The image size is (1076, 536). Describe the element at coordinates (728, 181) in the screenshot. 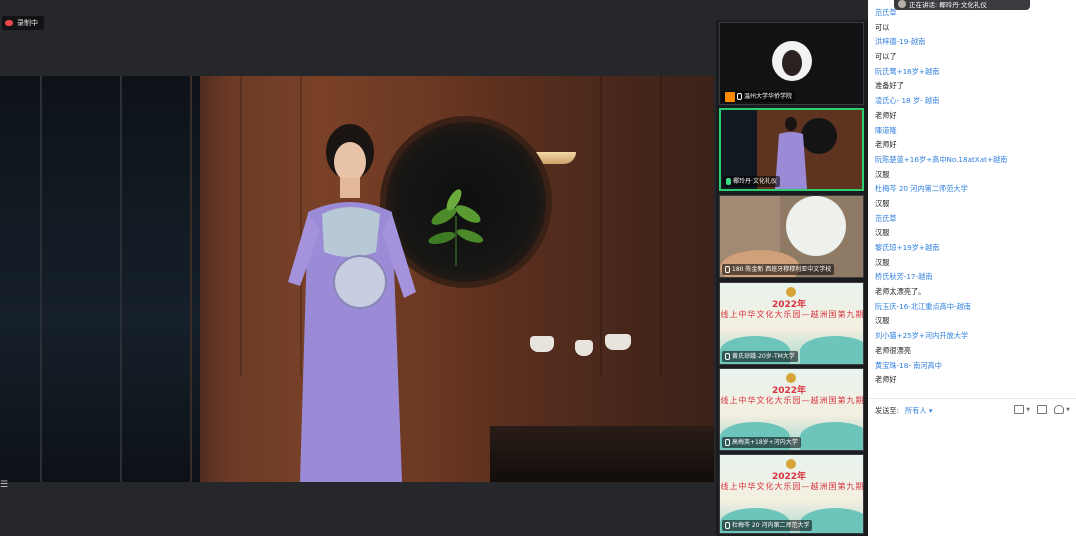

I see `microphone-active-icon` at that location.